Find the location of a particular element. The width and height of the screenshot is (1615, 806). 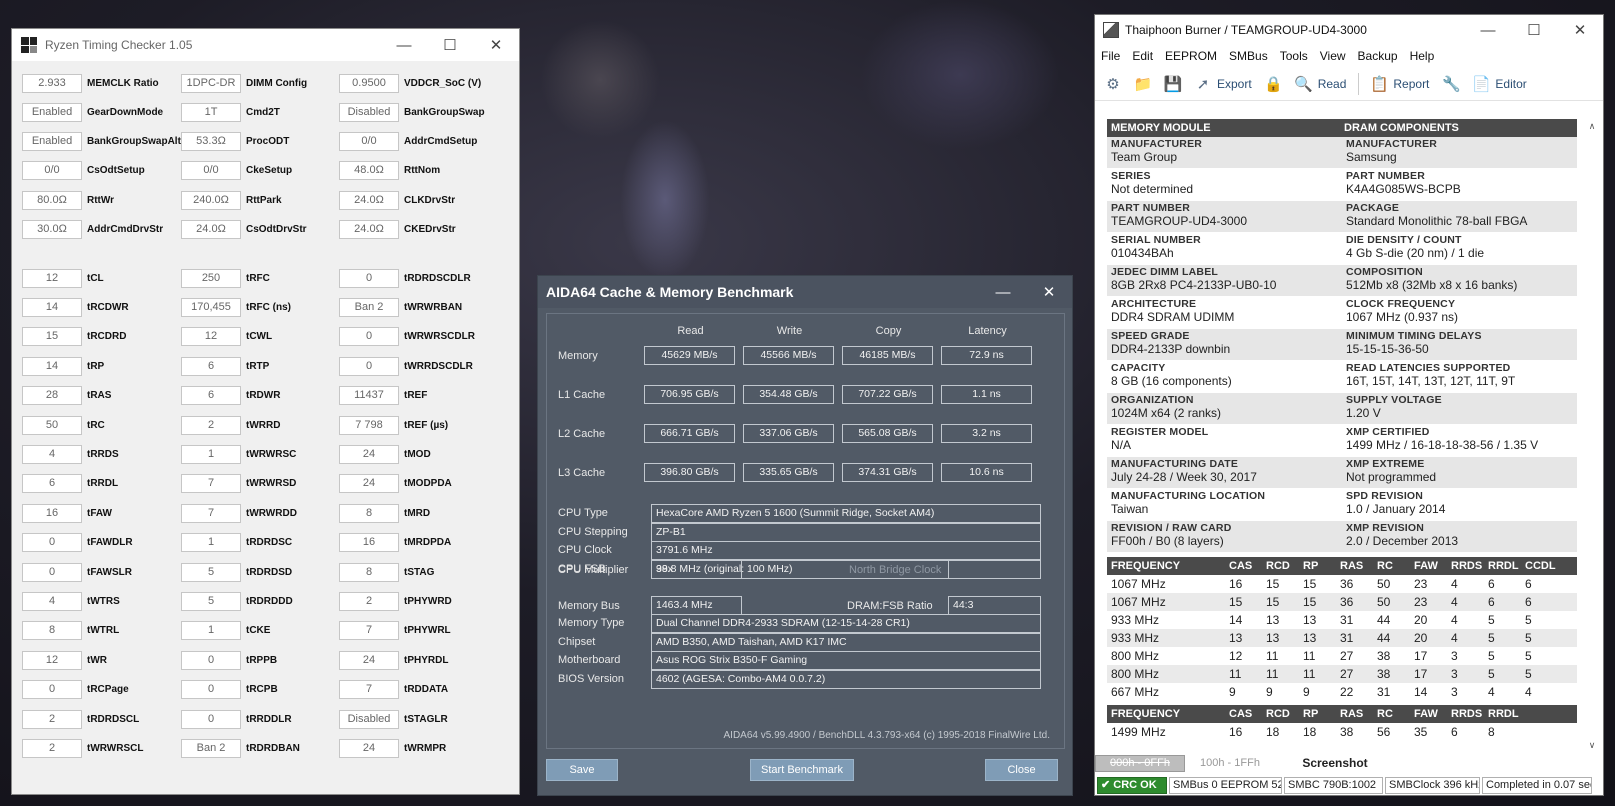

editor-button: Editor is located at coordinates (1510, 84).